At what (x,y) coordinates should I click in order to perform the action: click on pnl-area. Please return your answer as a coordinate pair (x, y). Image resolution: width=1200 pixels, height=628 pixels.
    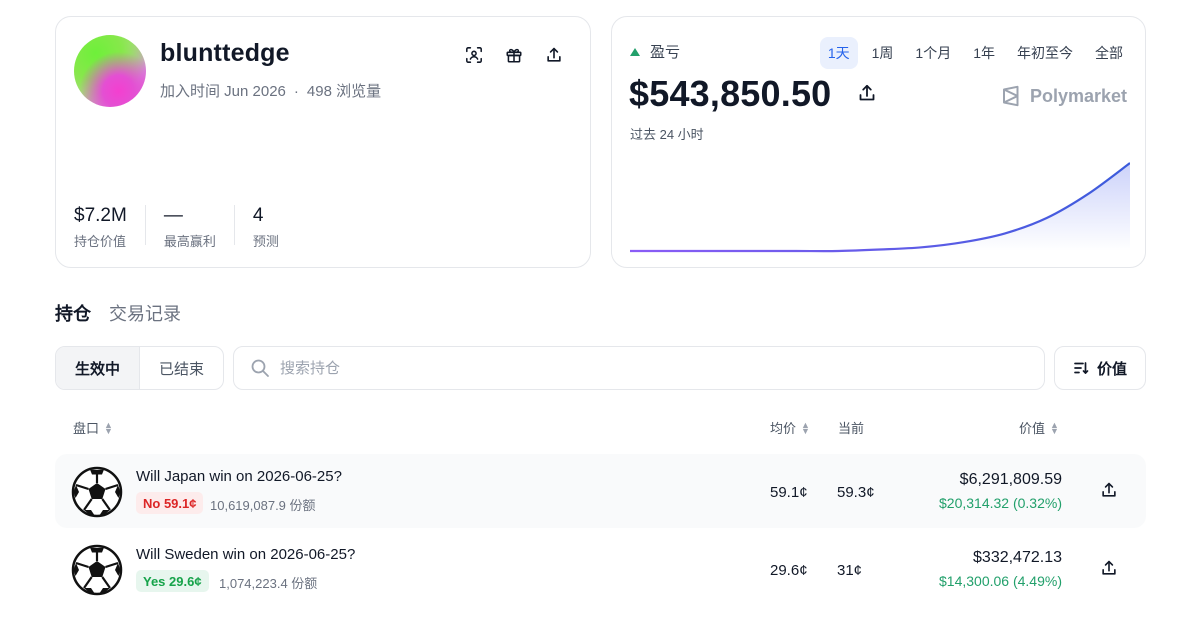
    Looking at the image, I should click on (880, 207).